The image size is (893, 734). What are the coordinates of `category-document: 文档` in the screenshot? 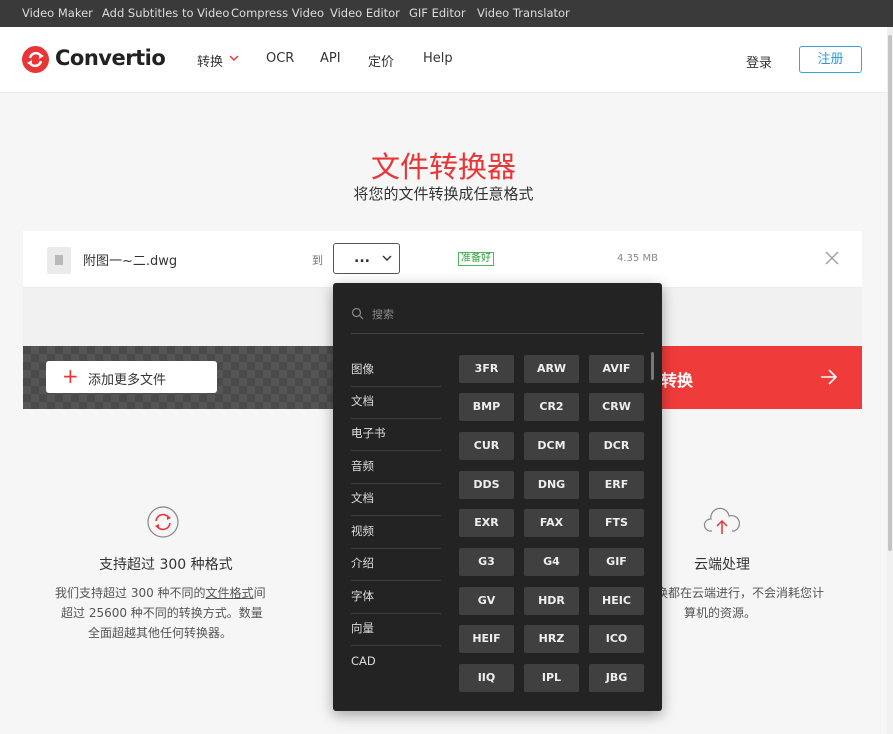 It's located at (396, 403).